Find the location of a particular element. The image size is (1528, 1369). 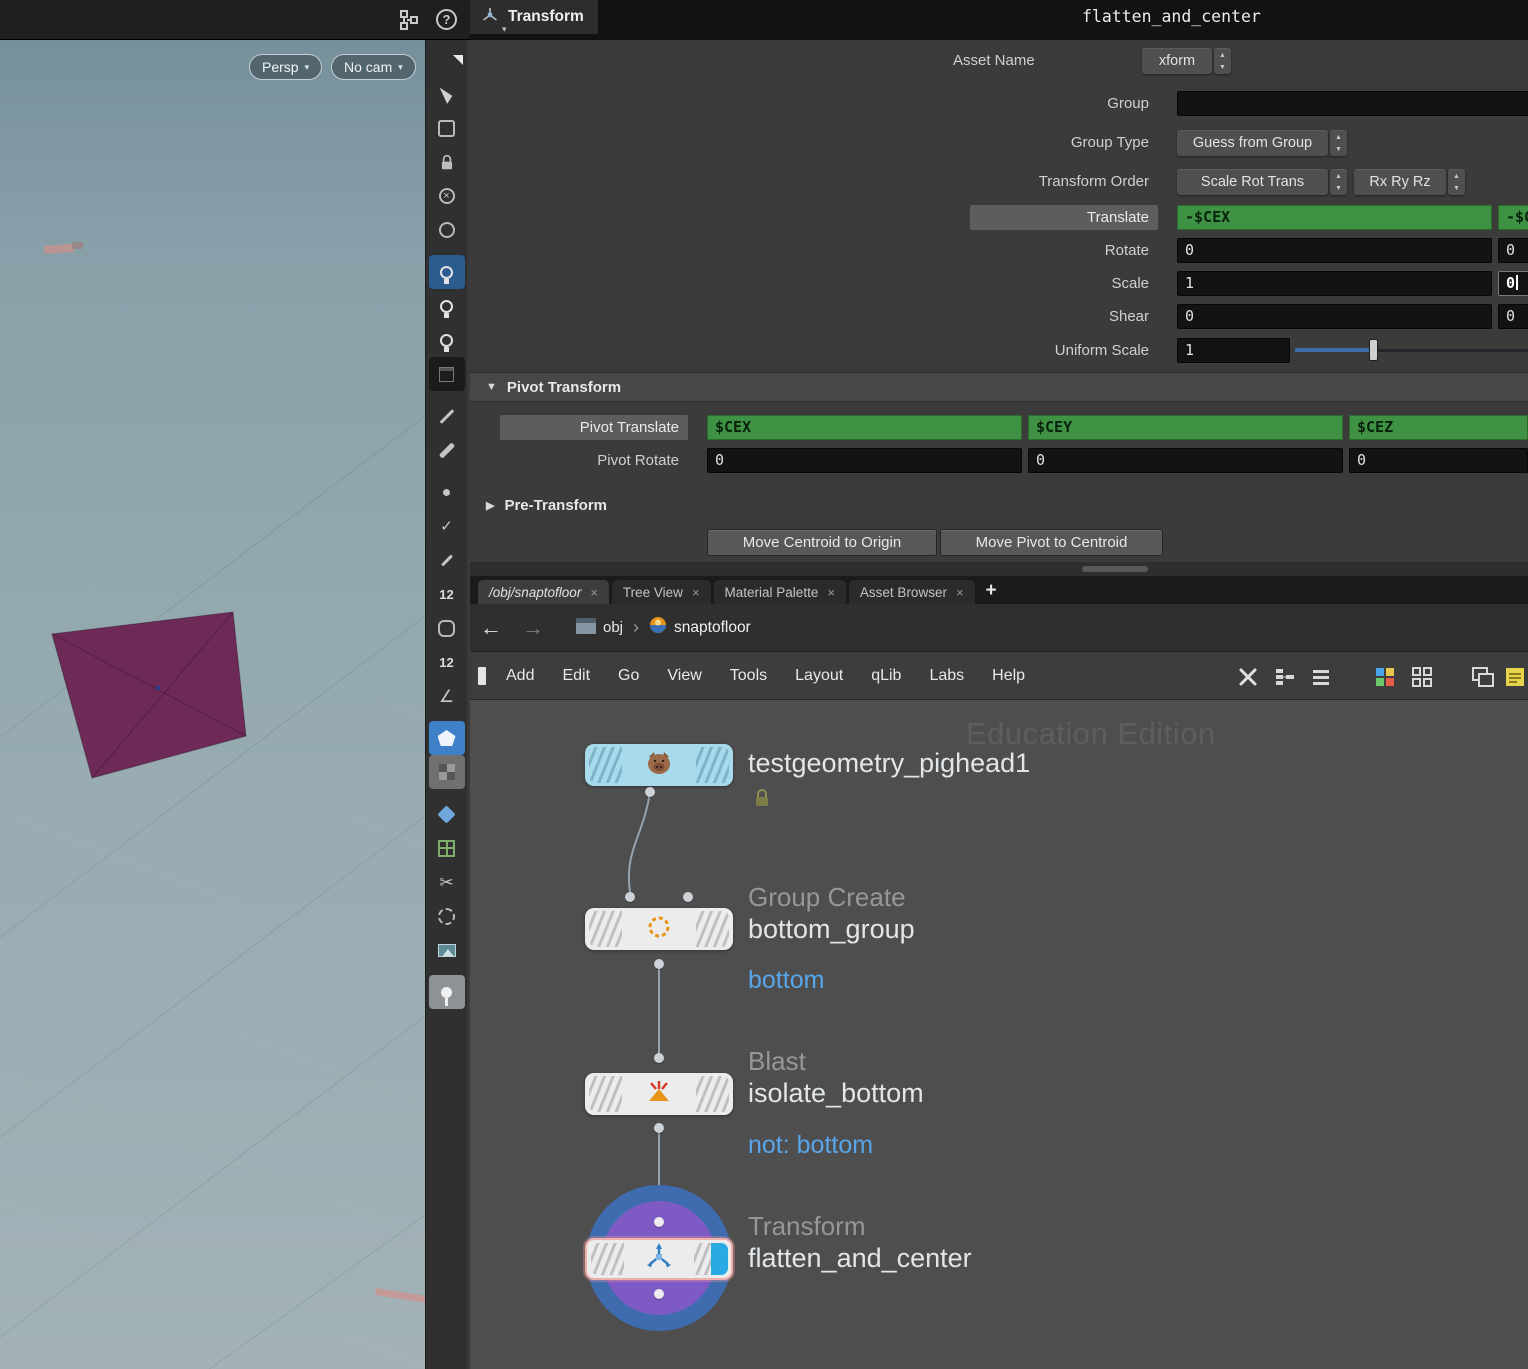

pin-icon is located at coordinates (446, 992).